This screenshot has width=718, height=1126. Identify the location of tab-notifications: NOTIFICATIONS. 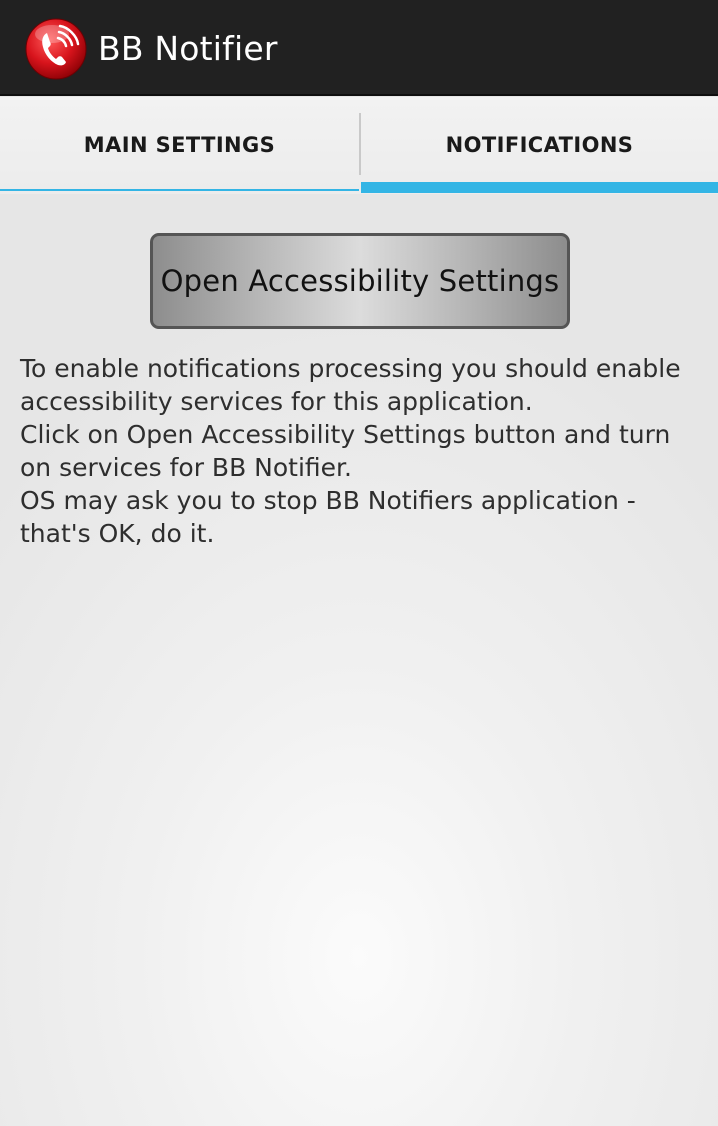
(539, 145).